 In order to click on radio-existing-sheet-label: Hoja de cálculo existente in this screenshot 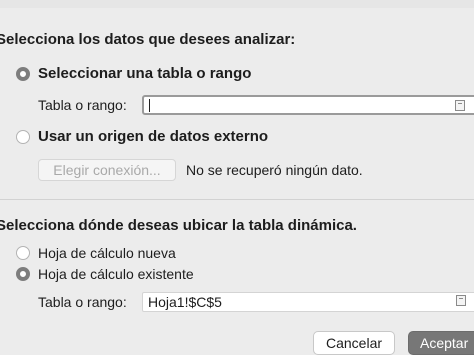, I will do `click(116, 274)`.